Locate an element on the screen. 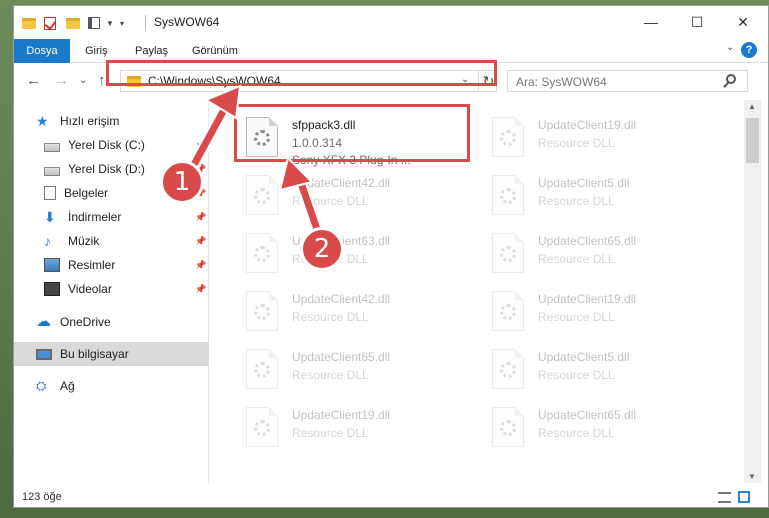 The width and height of the screenshot is (769, 518). item-count: 123 öğe is located at coordinates (42, 497).